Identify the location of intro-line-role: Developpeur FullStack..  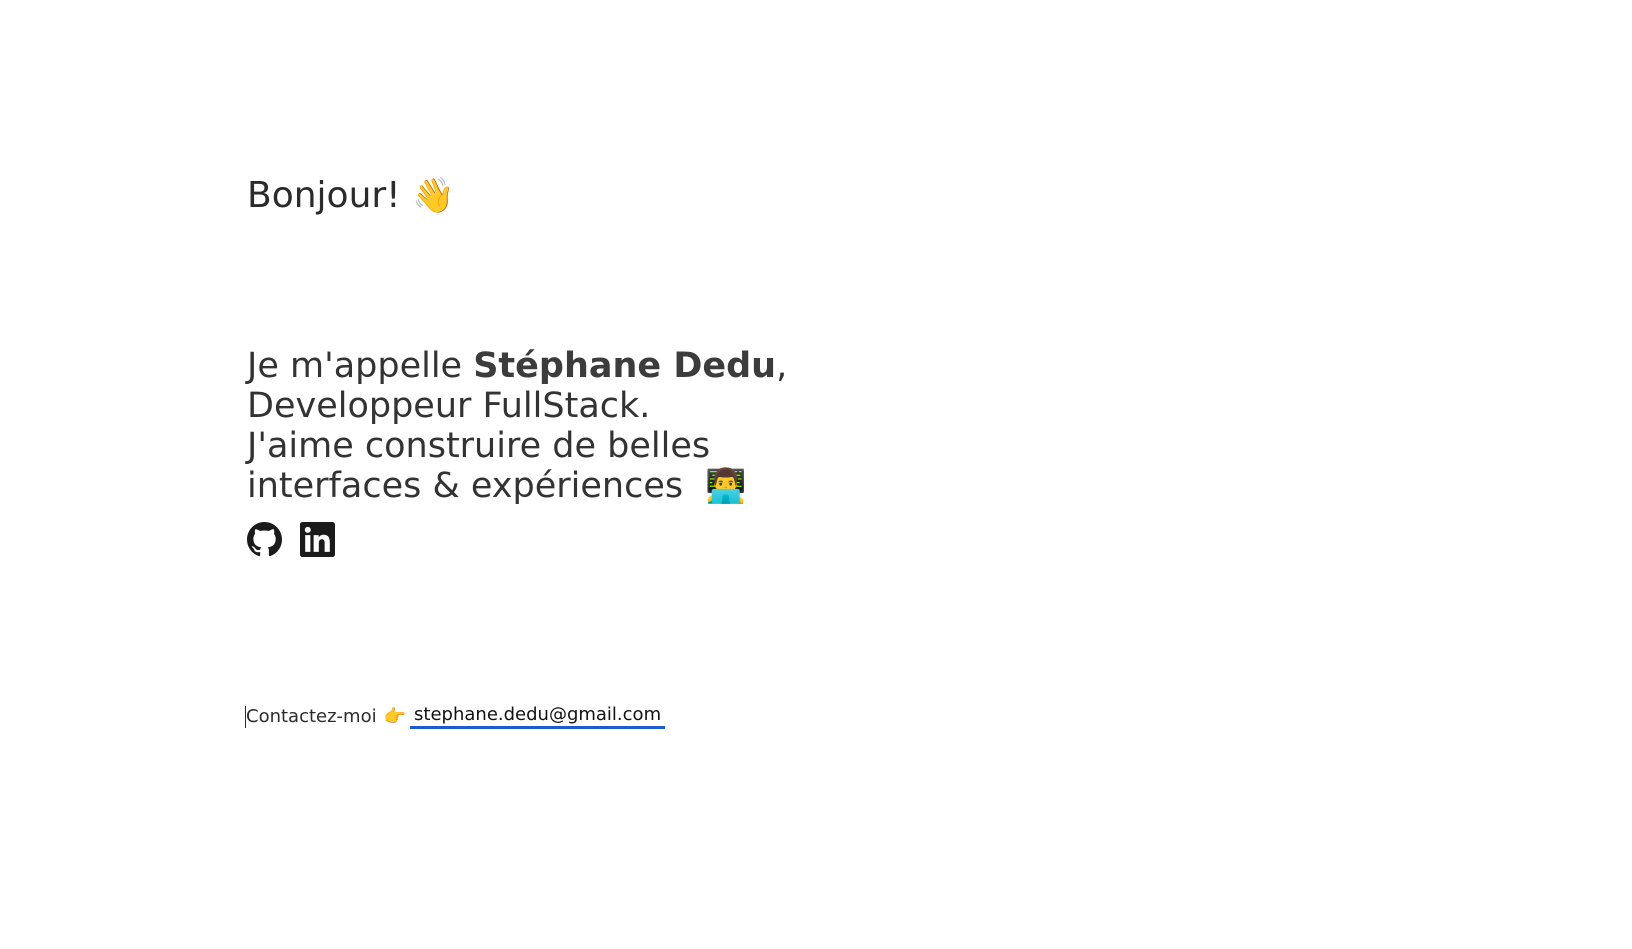
(449, 406).